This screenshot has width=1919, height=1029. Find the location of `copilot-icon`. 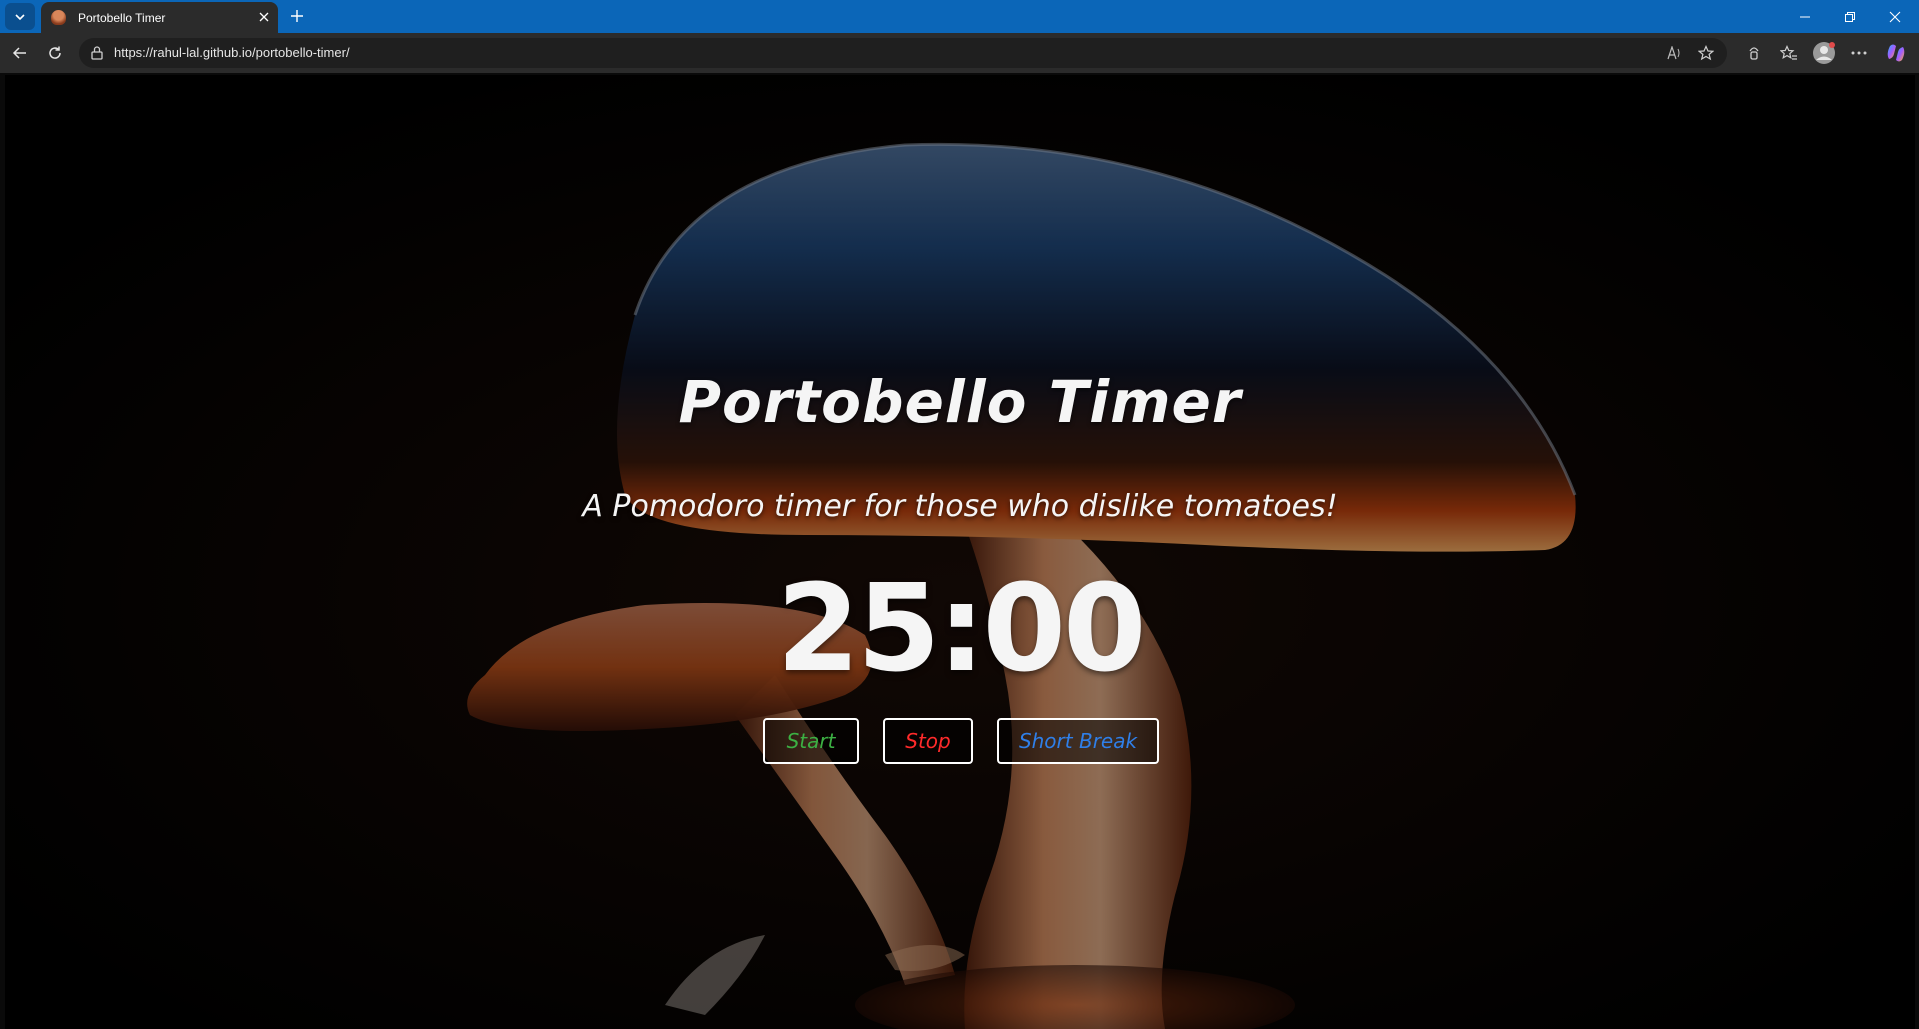

copilot-icon is located at coordinates (1896, 53).